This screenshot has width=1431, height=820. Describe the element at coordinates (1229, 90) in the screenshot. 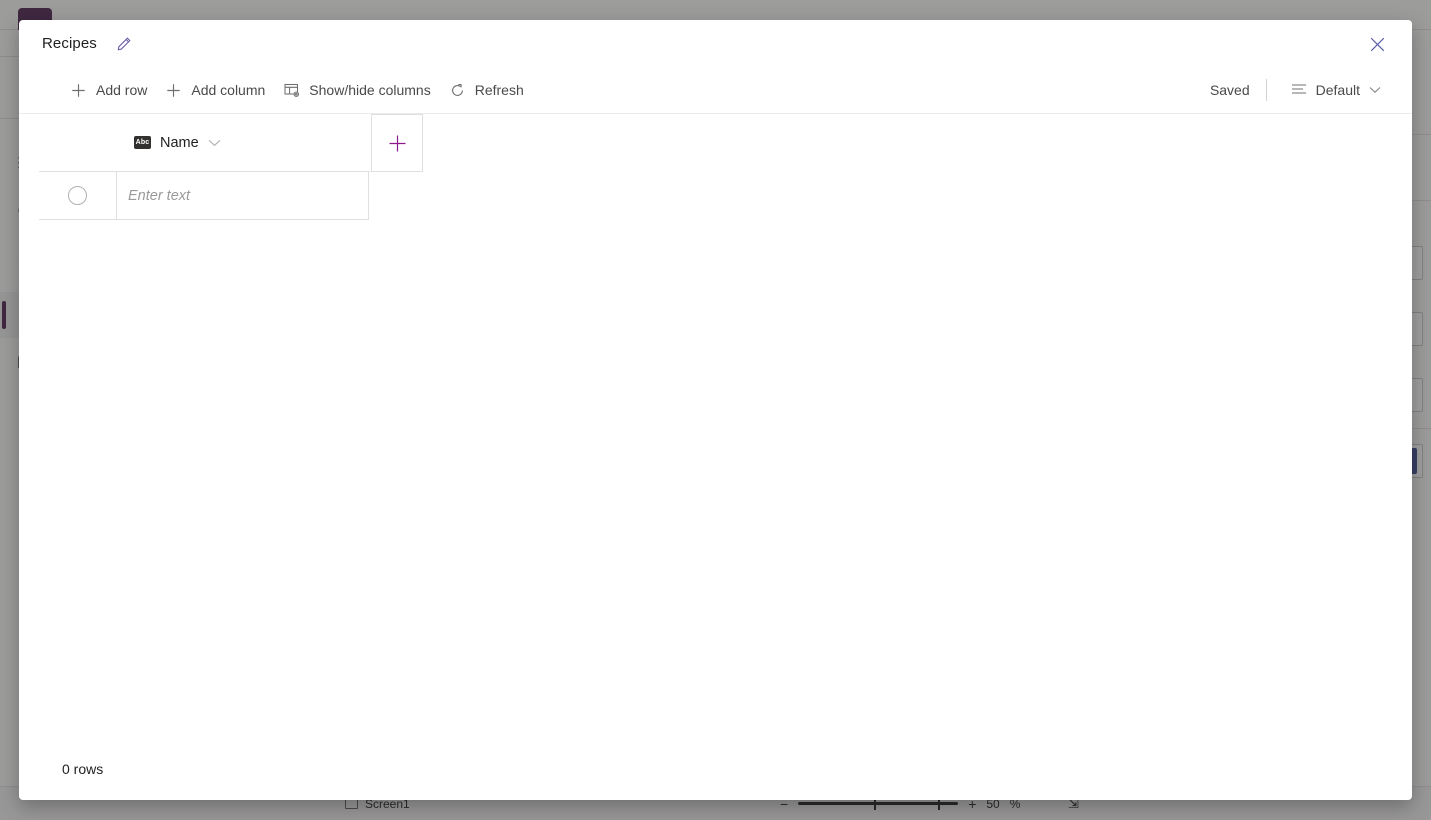

I see `saved-status: Saved` at that location.